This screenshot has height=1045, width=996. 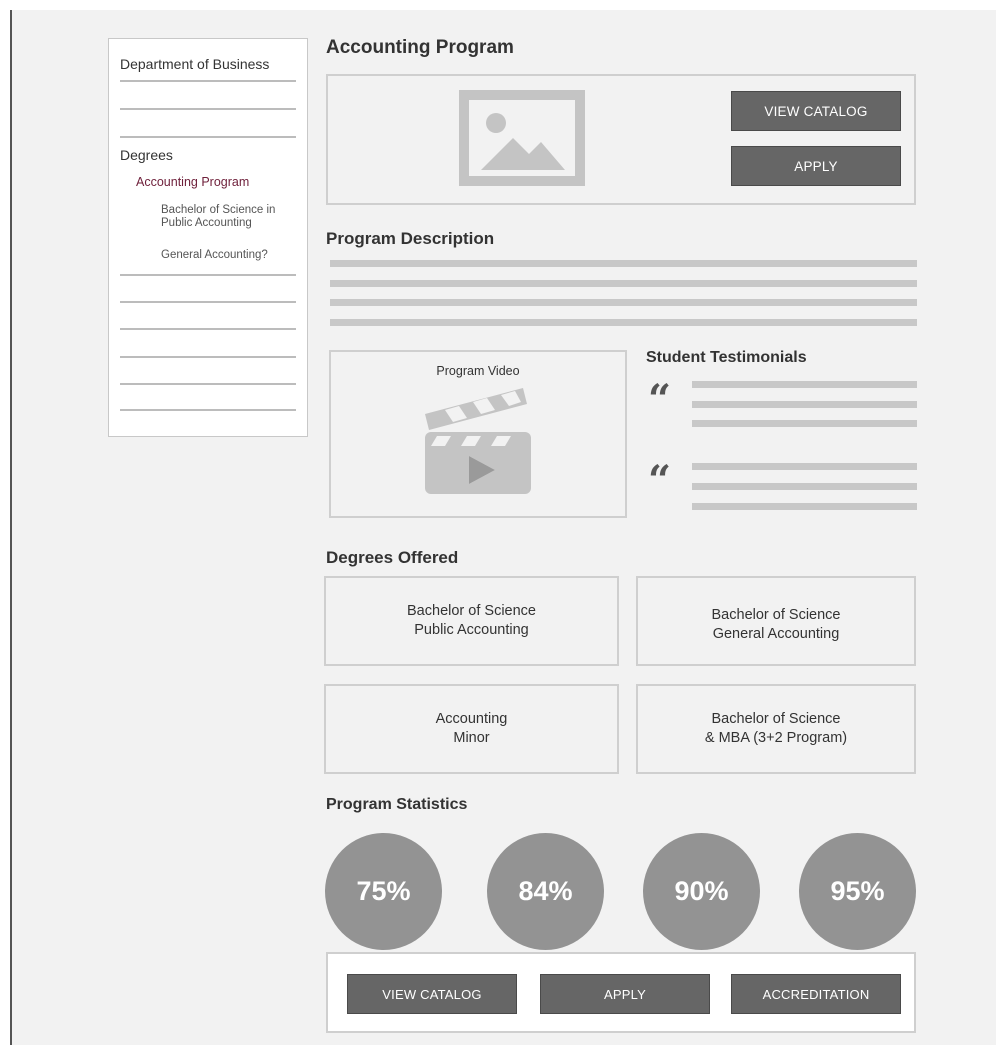 What do you see at coordinates (231, 255) in the screenshot?
I see `sidebar-item-general-accounting: General Accounting?` at bounding box center [231, 255].